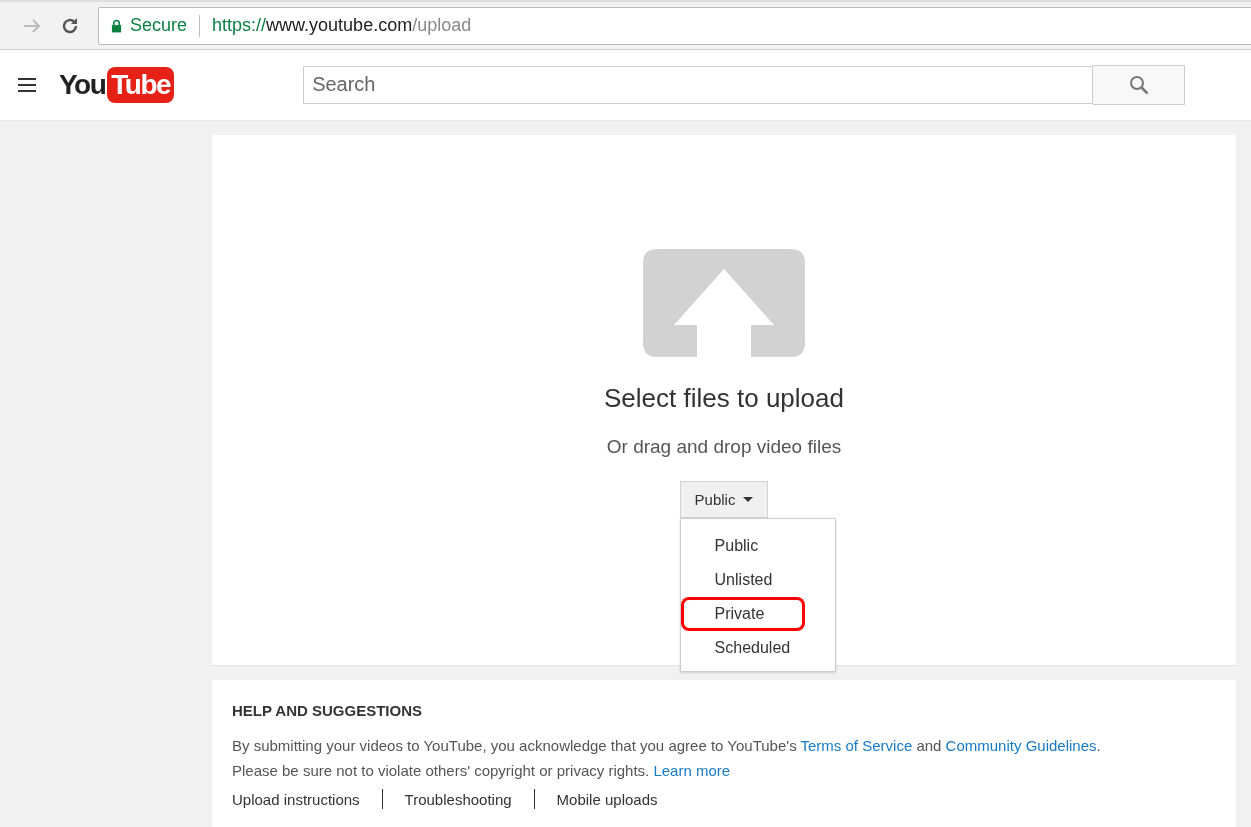 The width and height of the screenshot is (1251, 827). I want to click on secure-label: Secure, so click(159, 25).